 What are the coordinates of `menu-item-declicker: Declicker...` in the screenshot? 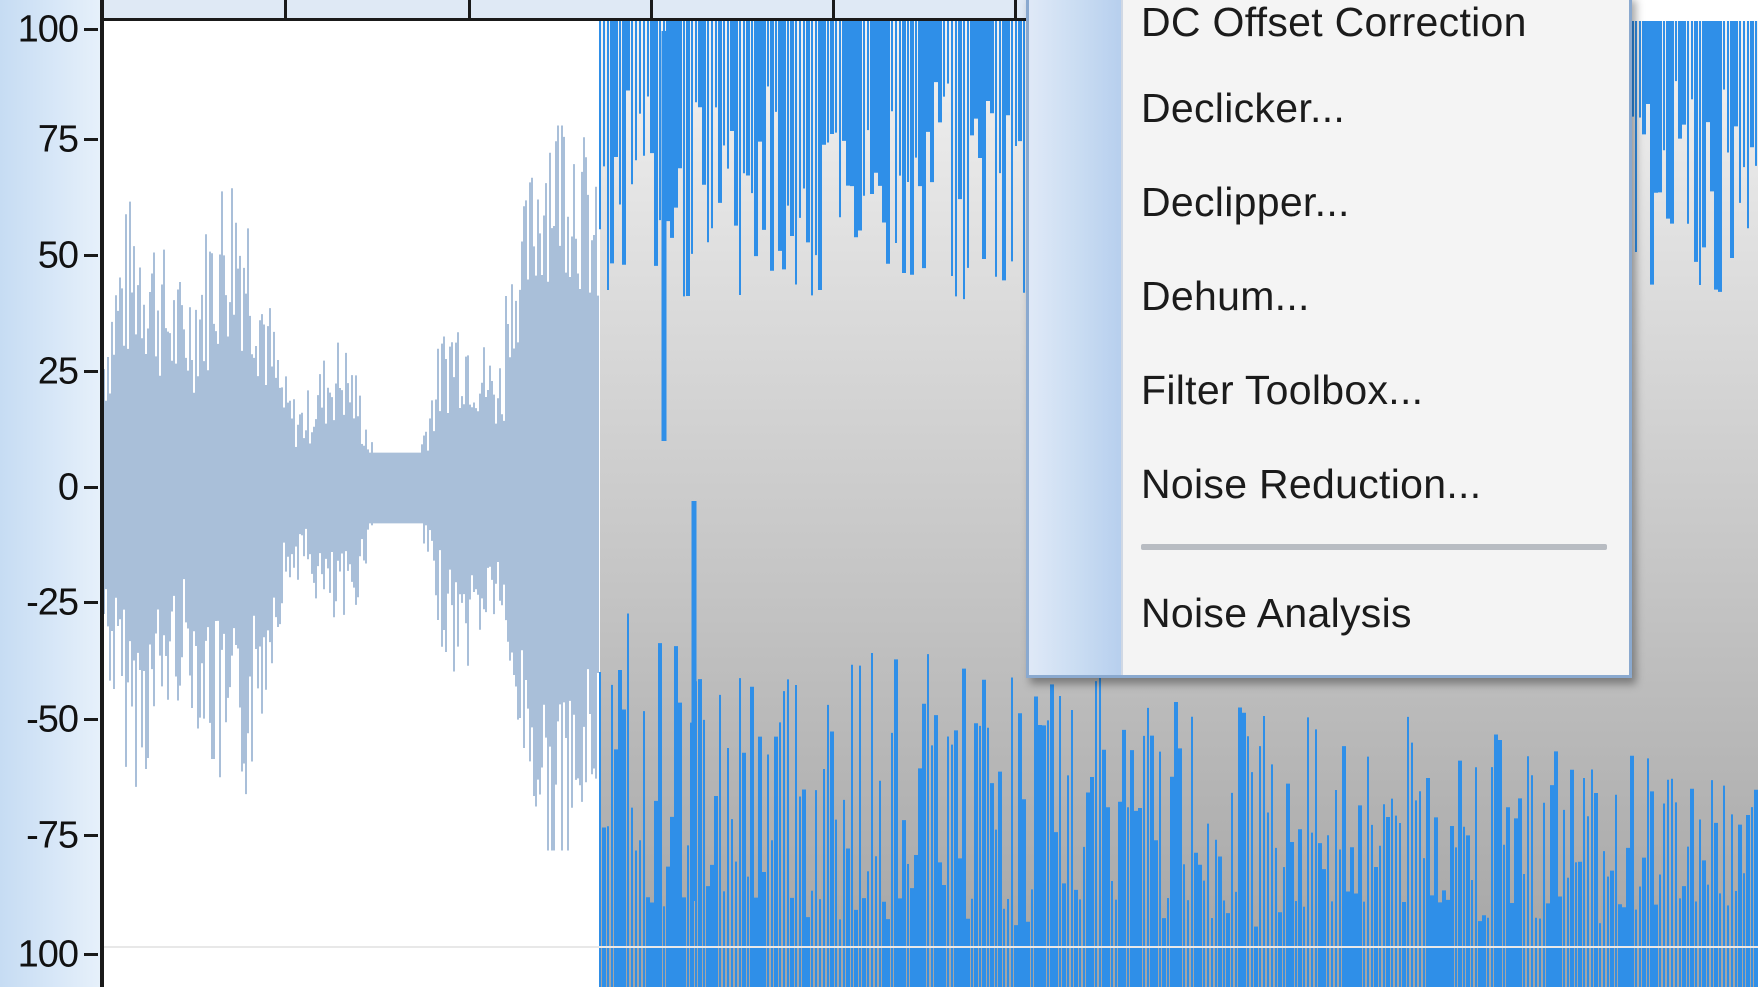 It's located at (1243, 108).